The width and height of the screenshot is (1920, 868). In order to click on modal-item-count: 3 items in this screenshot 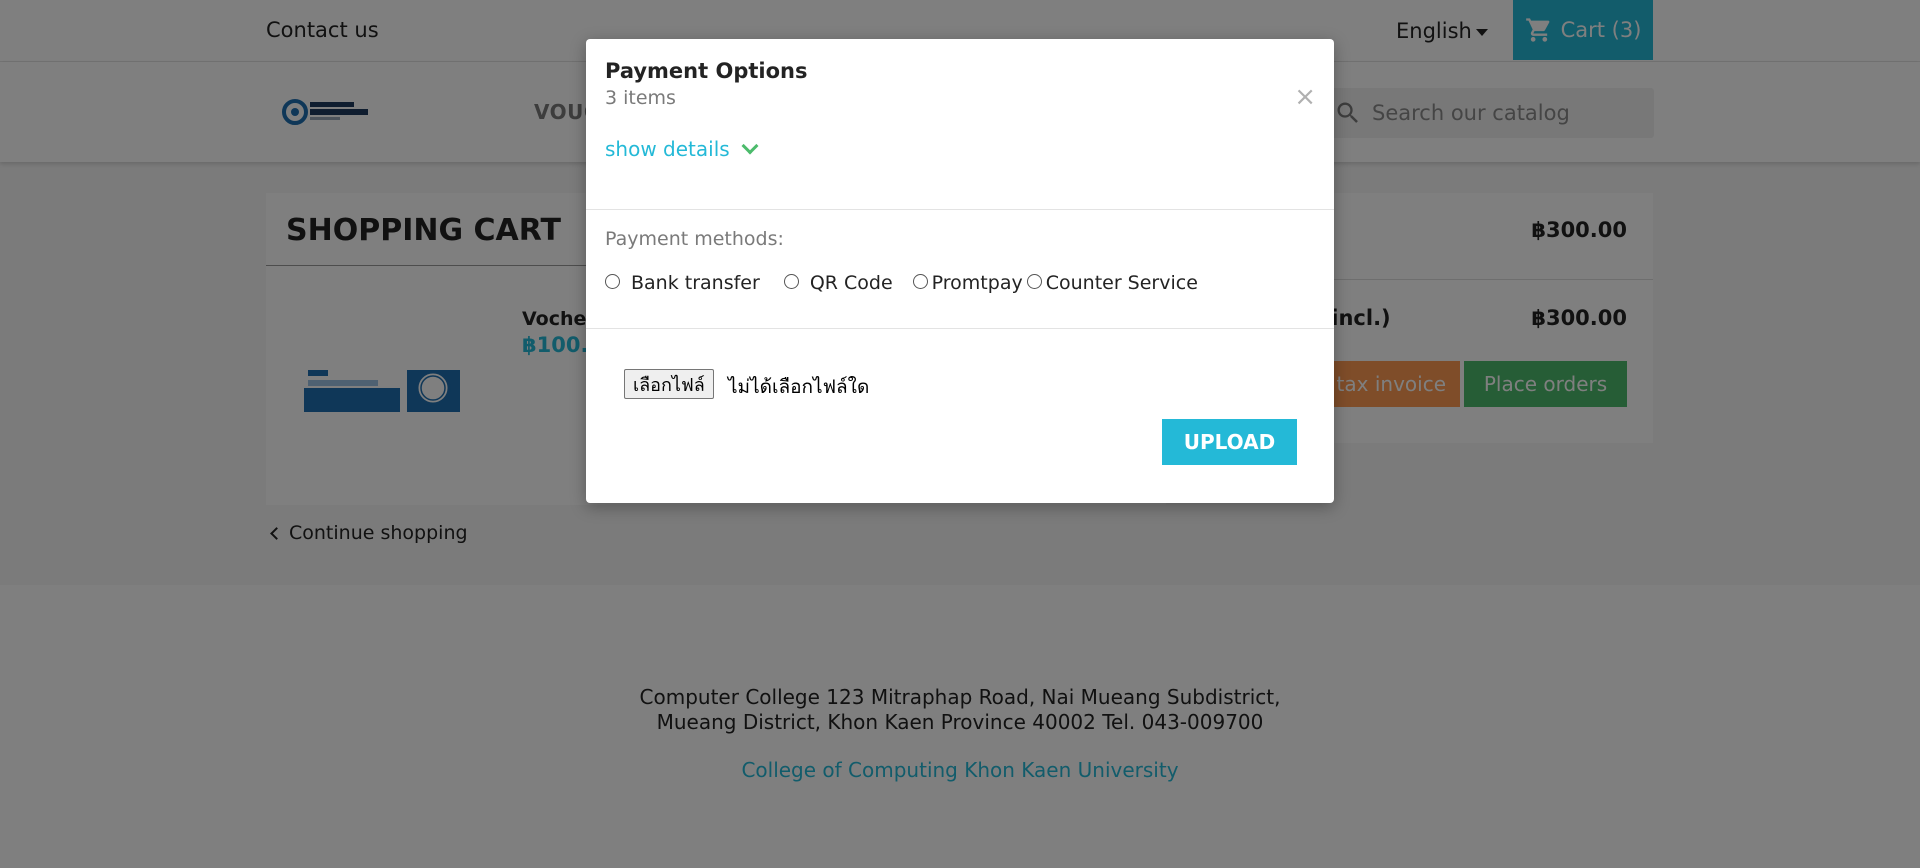, I will do `click(640, 98)`.